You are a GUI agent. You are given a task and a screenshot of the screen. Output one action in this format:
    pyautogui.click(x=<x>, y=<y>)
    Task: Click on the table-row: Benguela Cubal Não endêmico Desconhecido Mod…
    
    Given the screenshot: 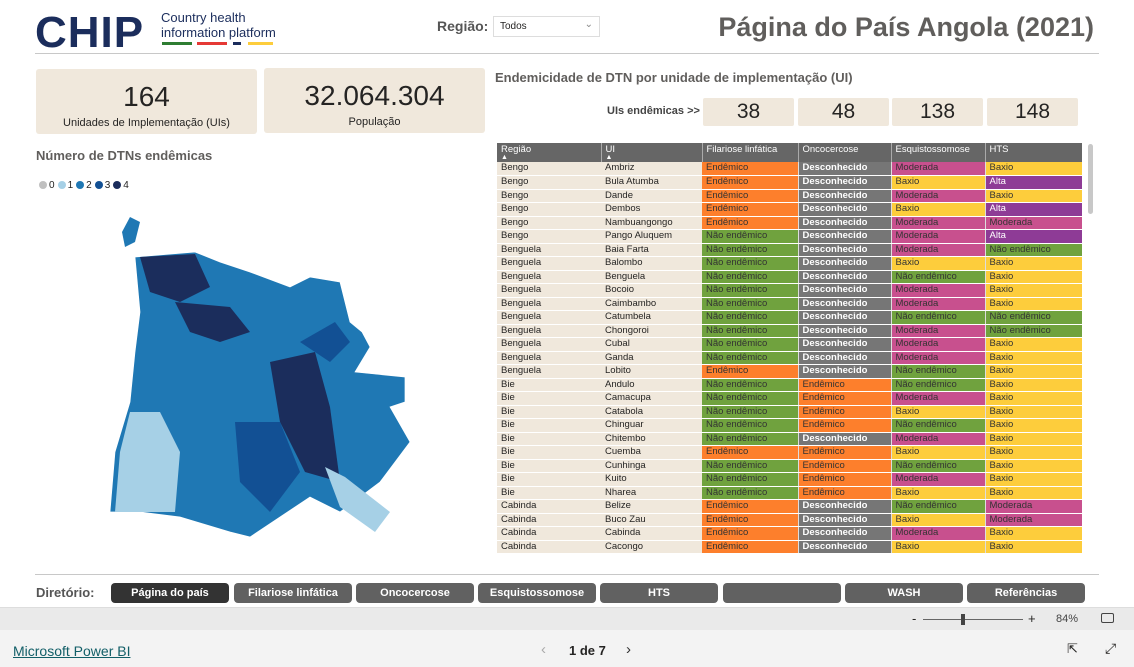 What is the action you would take?
    pyautogui.click(x=789, y=344)
    